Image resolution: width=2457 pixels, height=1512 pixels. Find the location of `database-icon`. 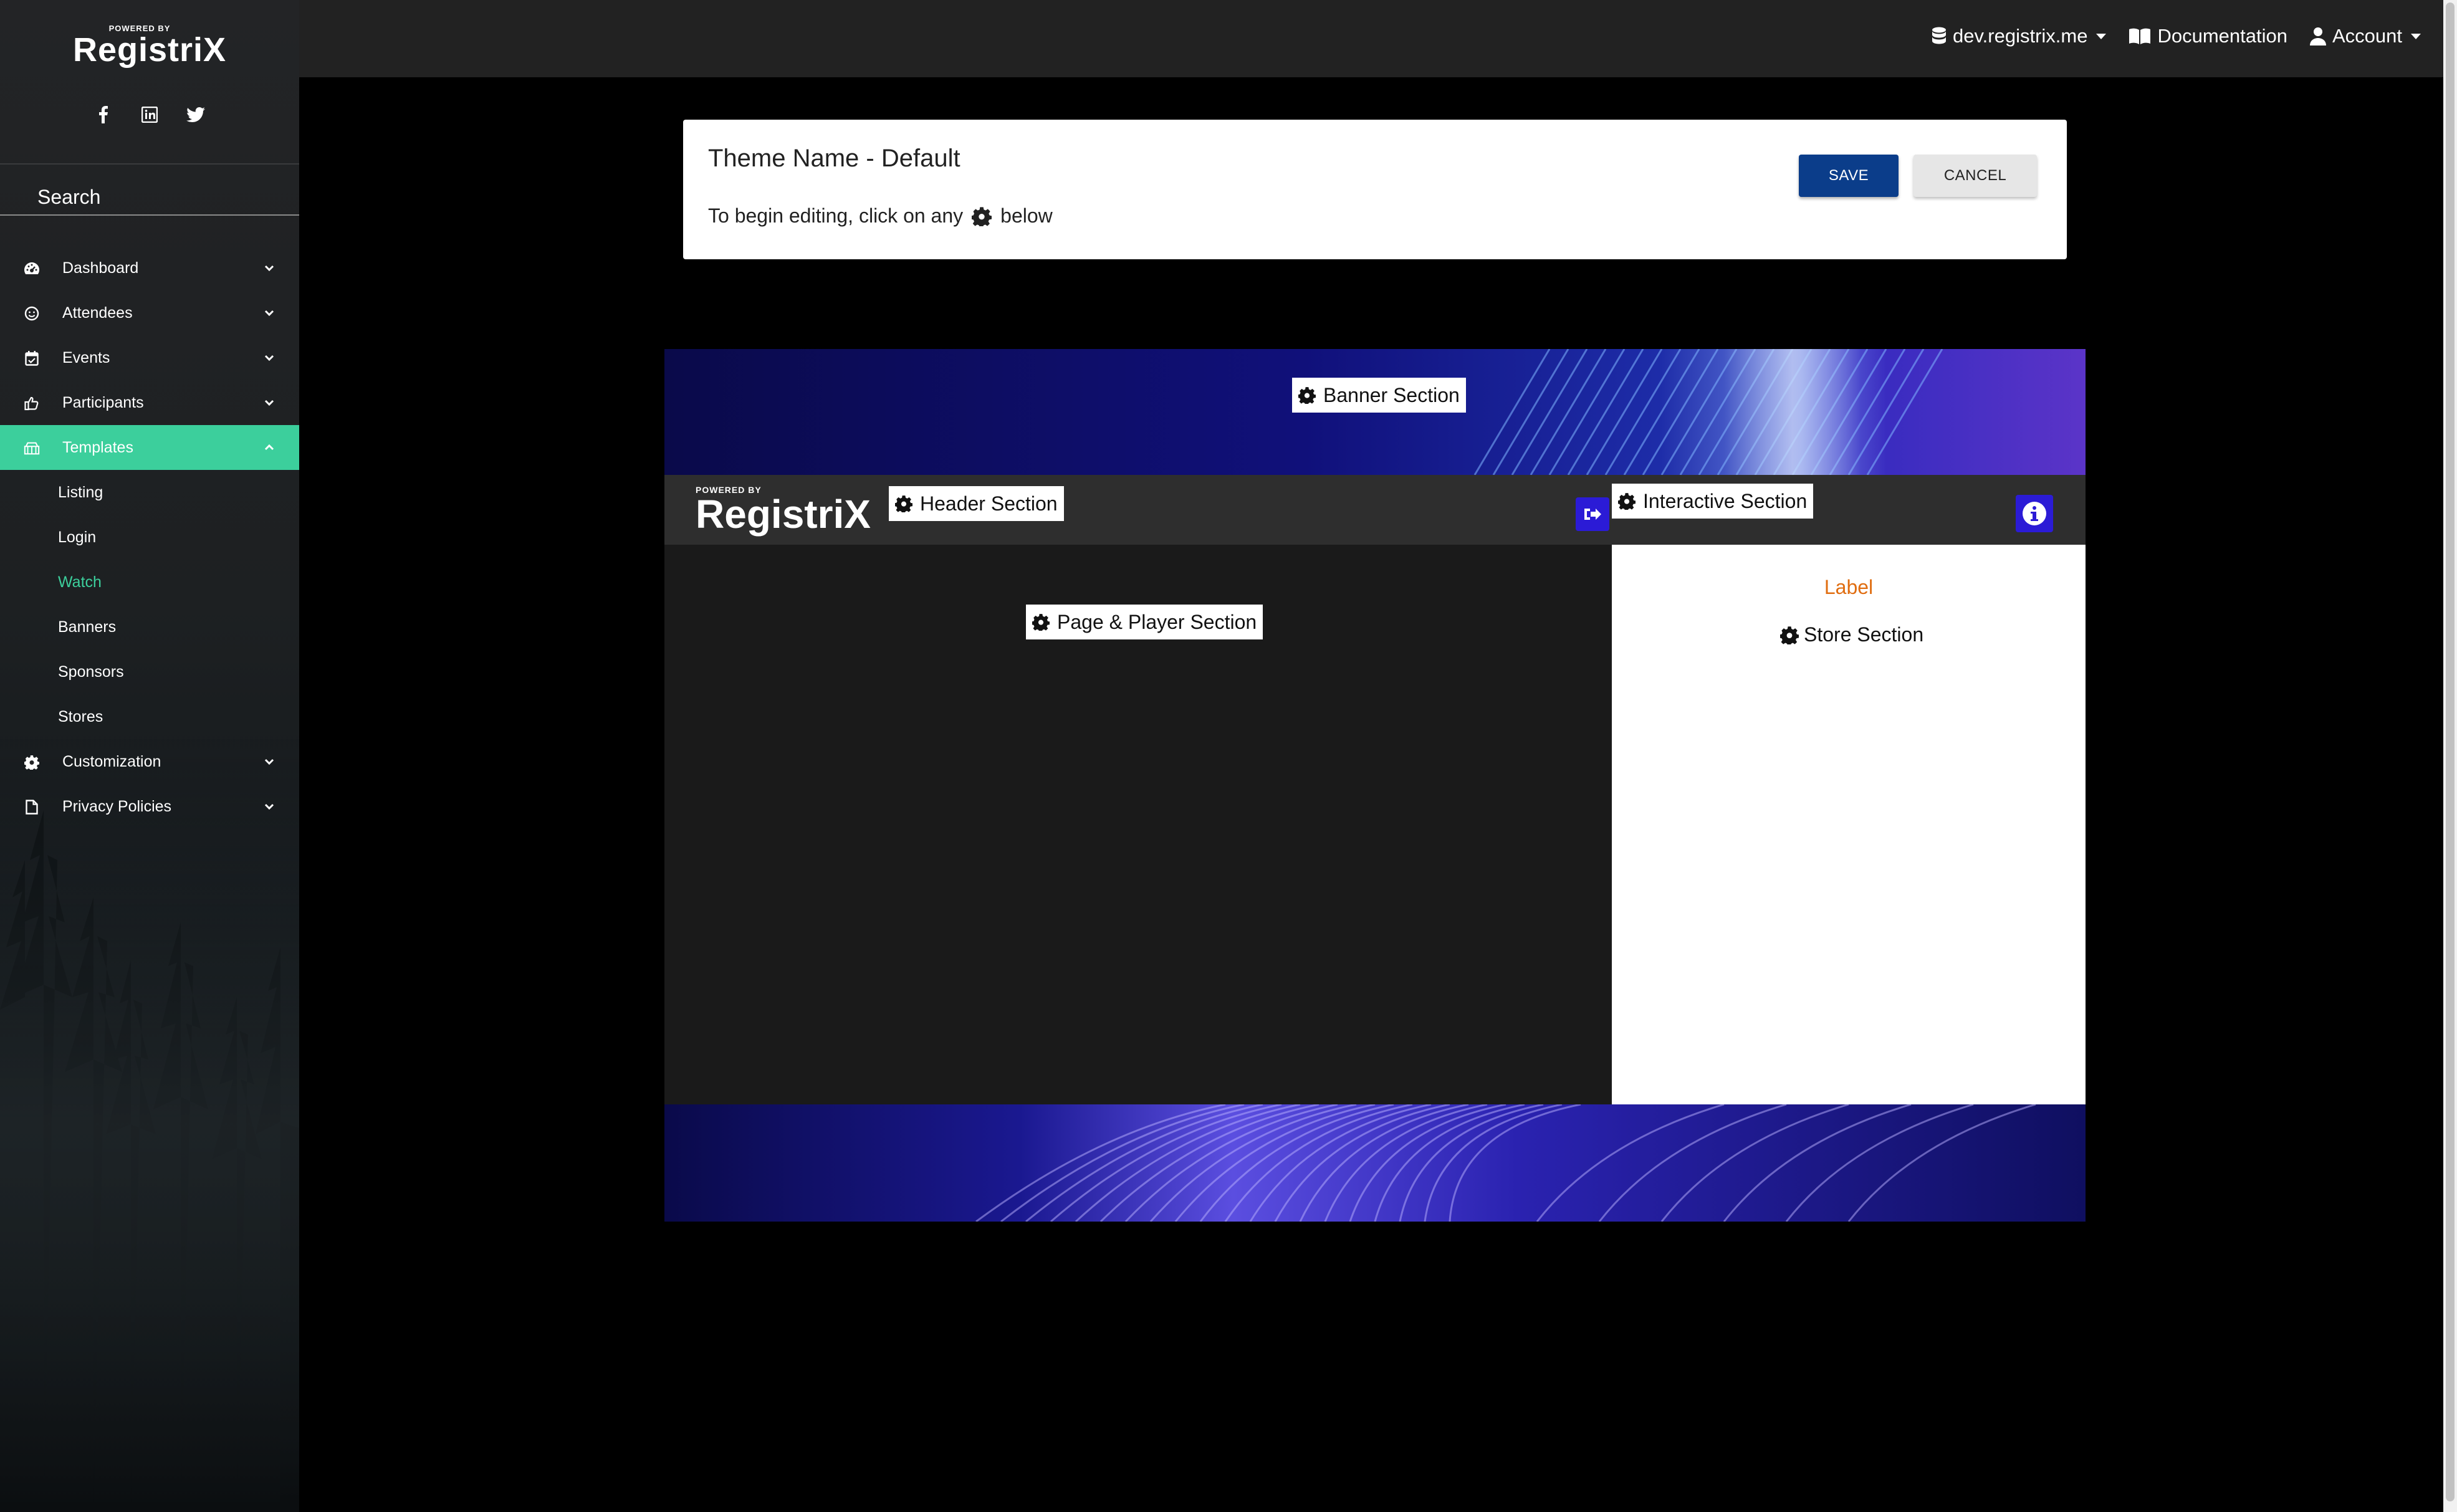

database-icon is located at coordinates (1939, 35).